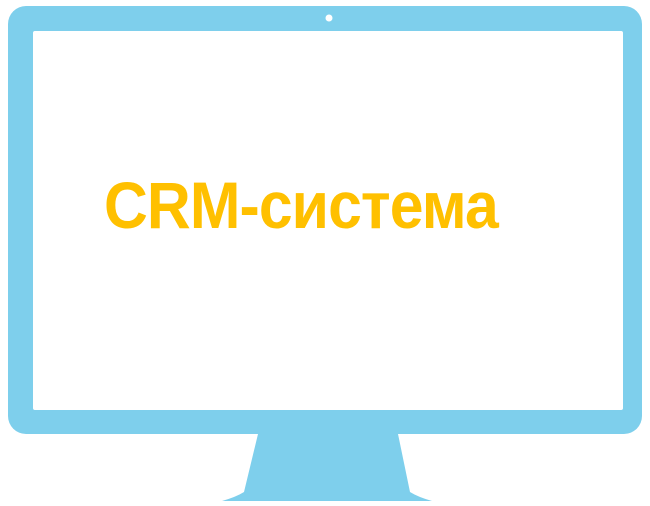 This screenshot has height=506, width=650. I want to click on camera-dot-icon, so click(329, 18).